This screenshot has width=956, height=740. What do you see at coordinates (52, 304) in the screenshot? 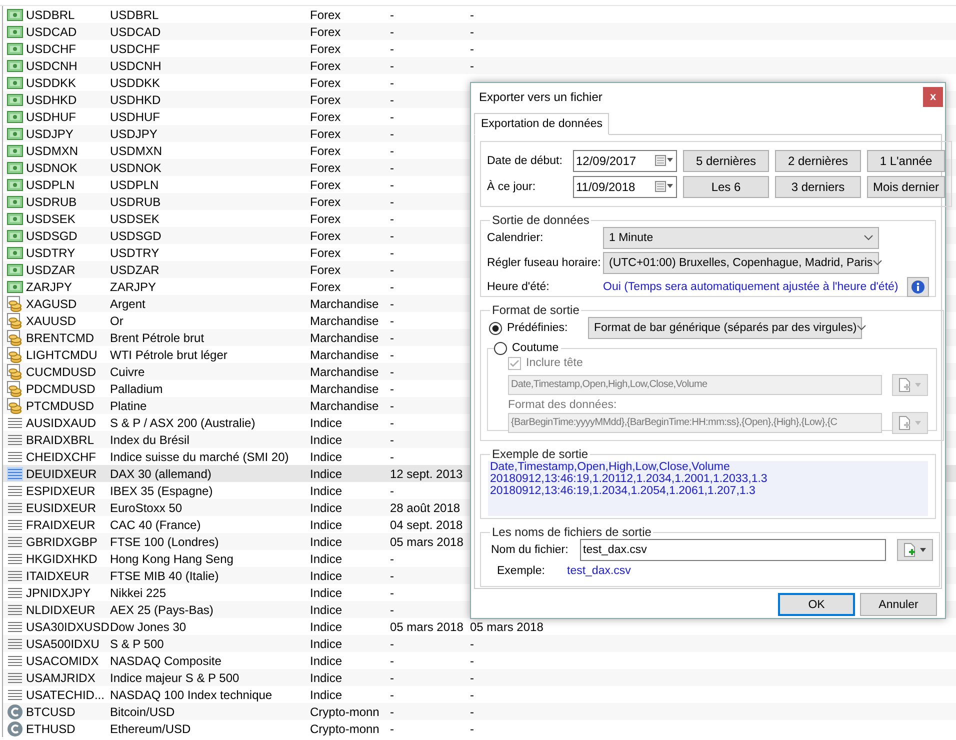
I see `table-cell-text: XAGUSD` at bounding box center [52, 304].